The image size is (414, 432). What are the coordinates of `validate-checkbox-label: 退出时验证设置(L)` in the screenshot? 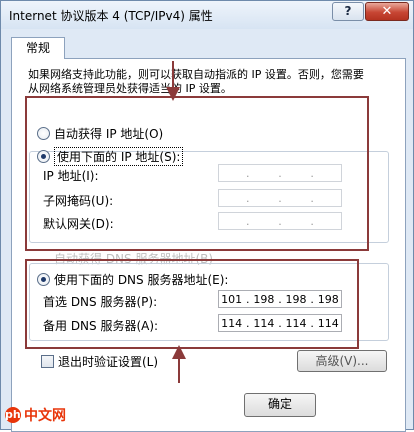 It's located at (108, 362).